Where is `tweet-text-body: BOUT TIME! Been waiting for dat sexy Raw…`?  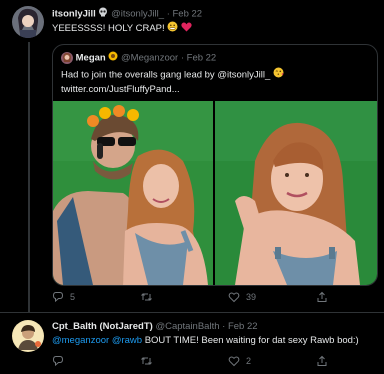 tweet-text-body: BOUT TIME! Been waiting for dat sexy Raw… is located at coordinates (250, 340).